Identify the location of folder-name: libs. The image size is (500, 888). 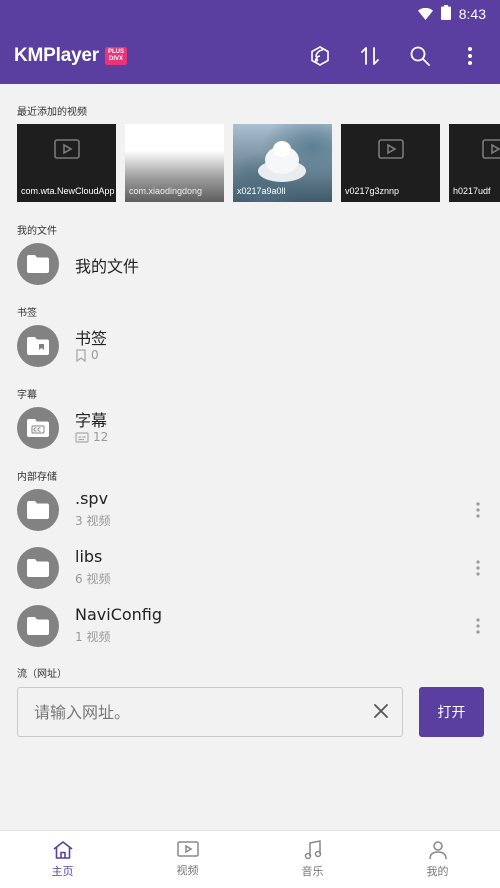
(89, 556).